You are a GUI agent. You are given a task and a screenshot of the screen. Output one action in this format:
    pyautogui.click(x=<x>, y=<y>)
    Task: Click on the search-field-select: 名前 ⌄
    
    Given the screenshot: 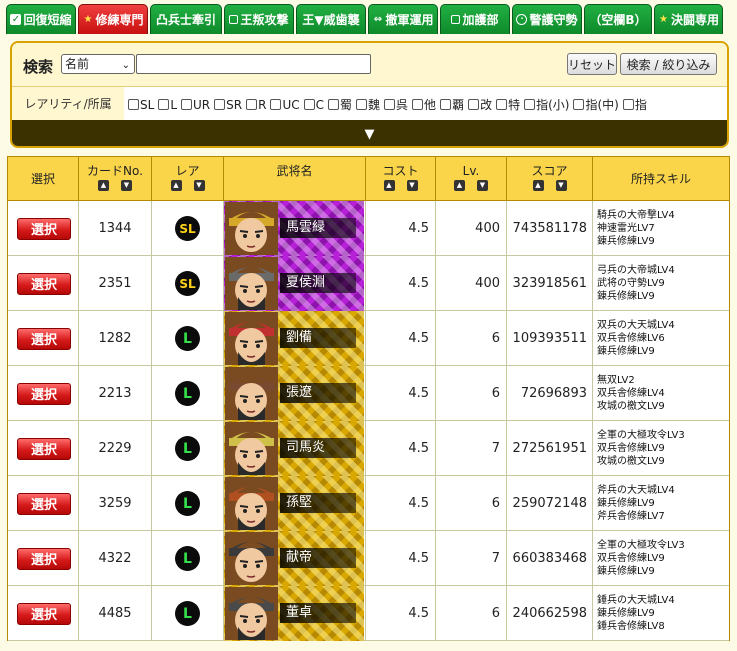 What is the action you would take?
    pyautogui.click(x=98, y=64)
    